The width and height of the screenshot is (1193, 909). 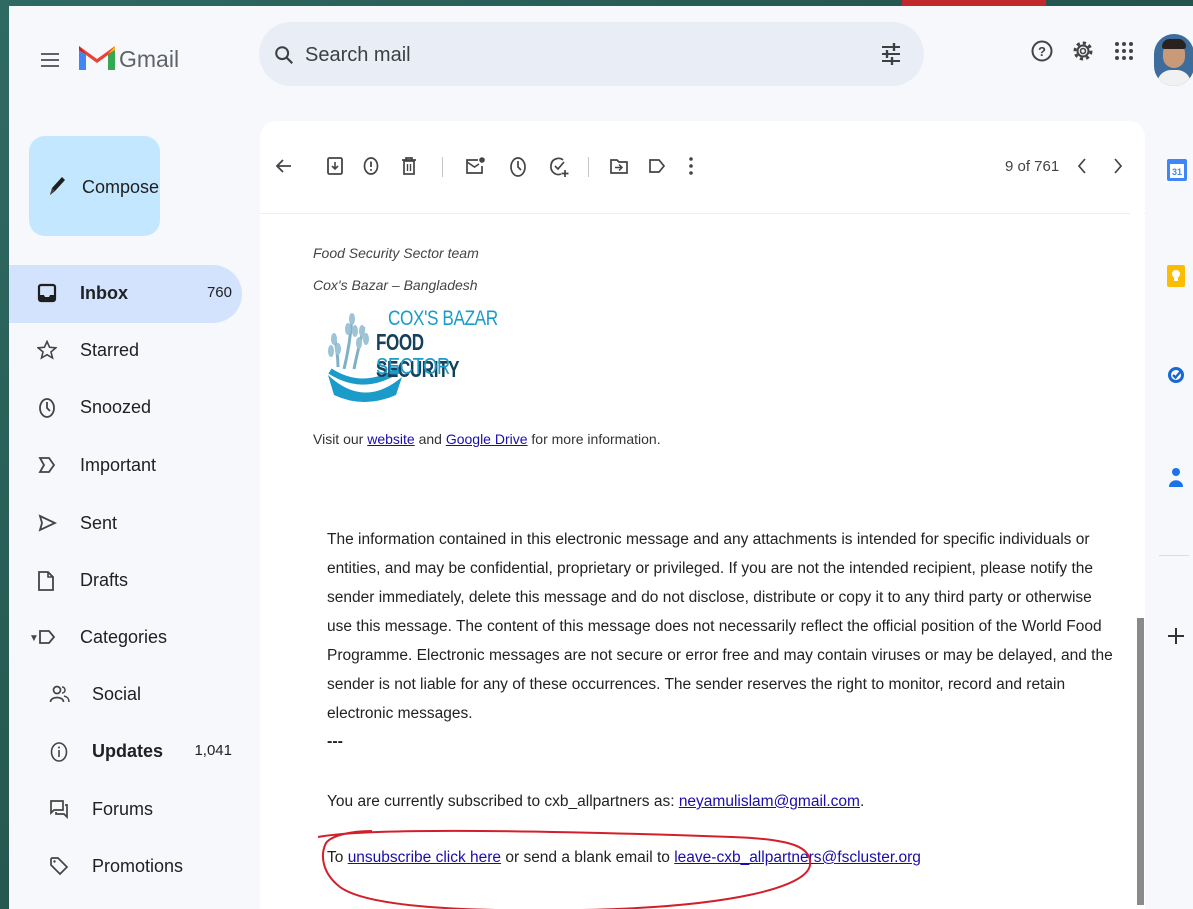 I want to click on mark-unread-icon, so click(x=476, y=166).